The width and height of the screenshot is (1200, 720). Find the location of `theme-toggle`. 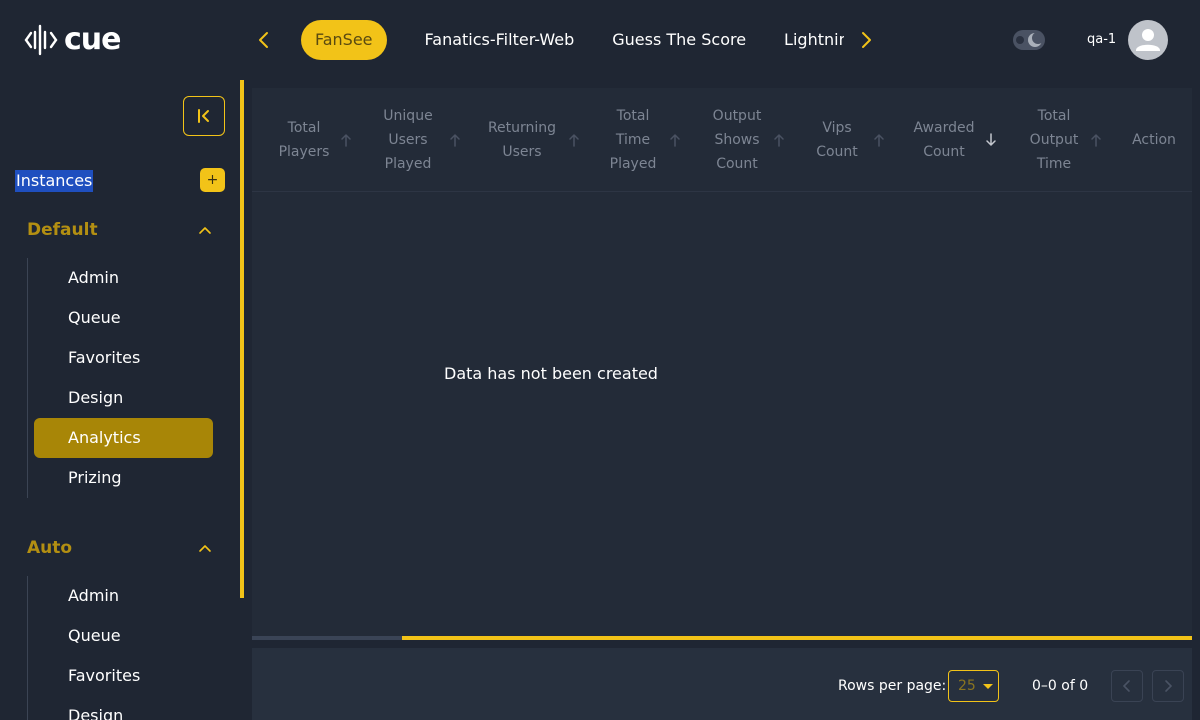

theme-toggle is located at coordinates (1029, 40).